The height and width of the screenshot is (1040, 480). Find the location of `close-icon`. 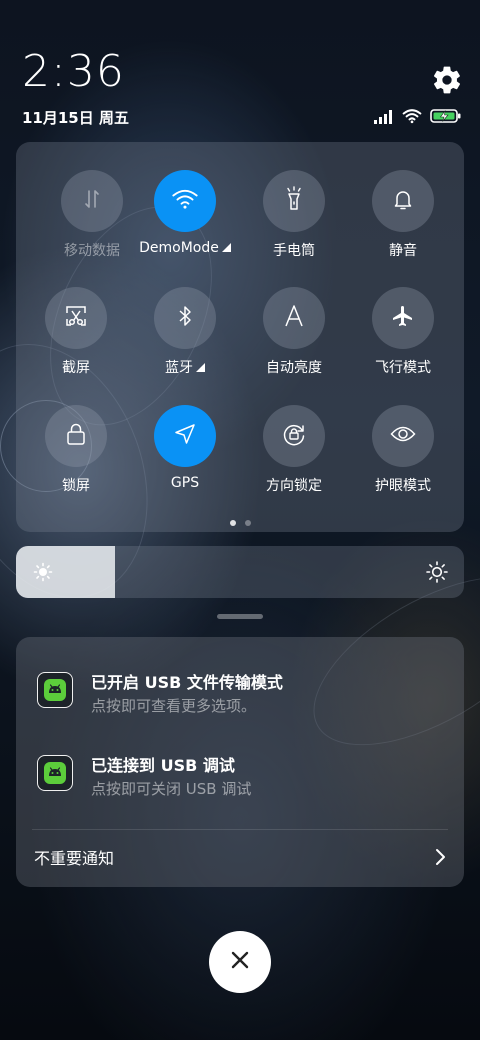

close-icon is located at coordinates (240, 962).